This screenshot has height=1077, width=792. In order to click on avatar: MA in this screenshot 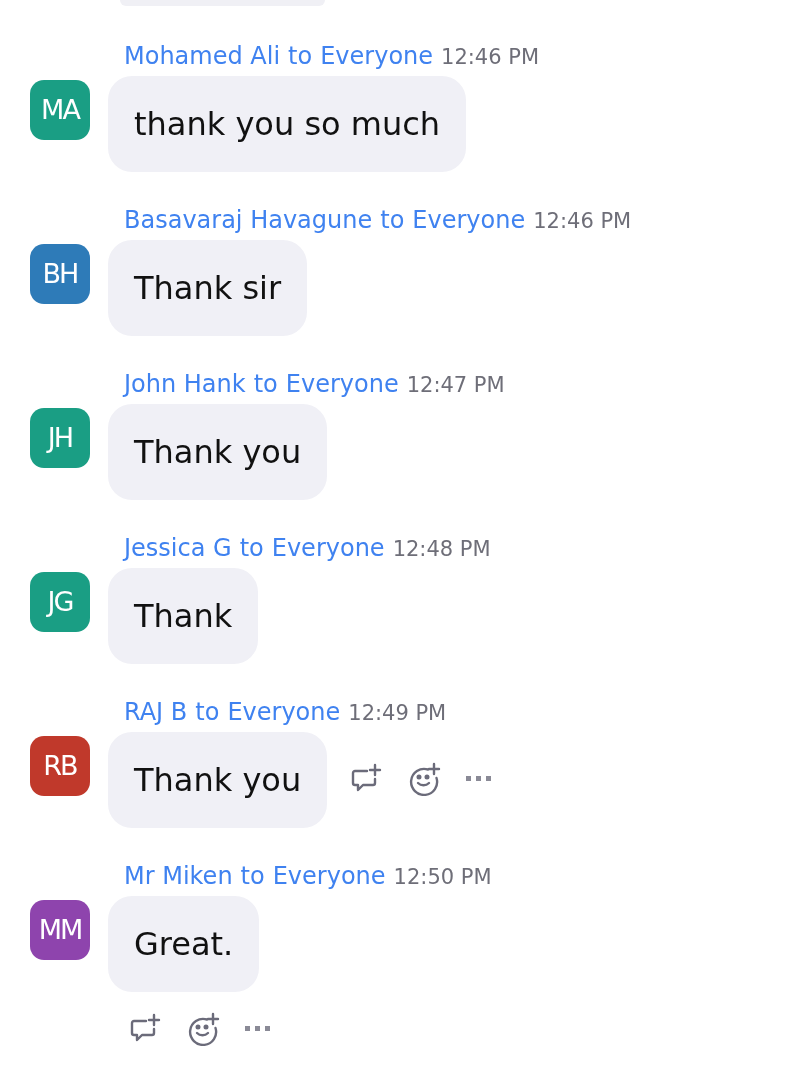, I will do `click(60, 110)`.